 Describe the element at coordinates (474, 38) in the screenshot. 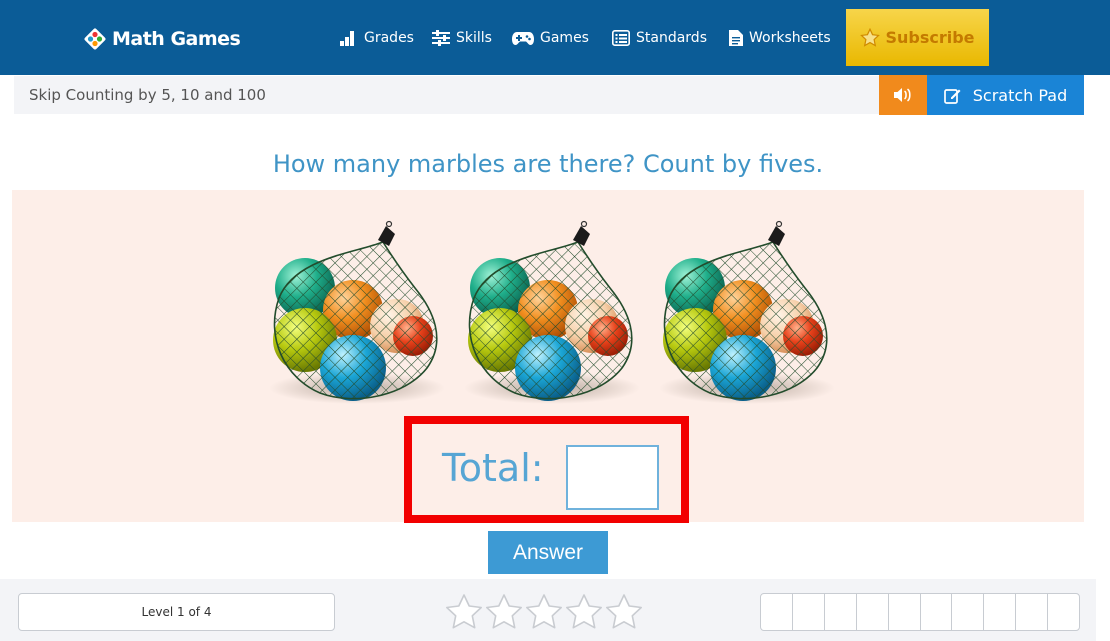

I see `nav-label: Skills` at that location.